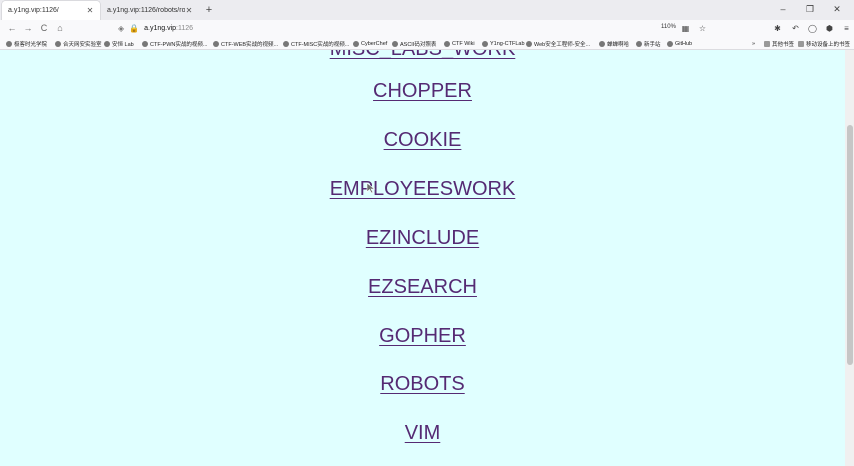  I want to click on new-tab-button: +, so click(209, 10).